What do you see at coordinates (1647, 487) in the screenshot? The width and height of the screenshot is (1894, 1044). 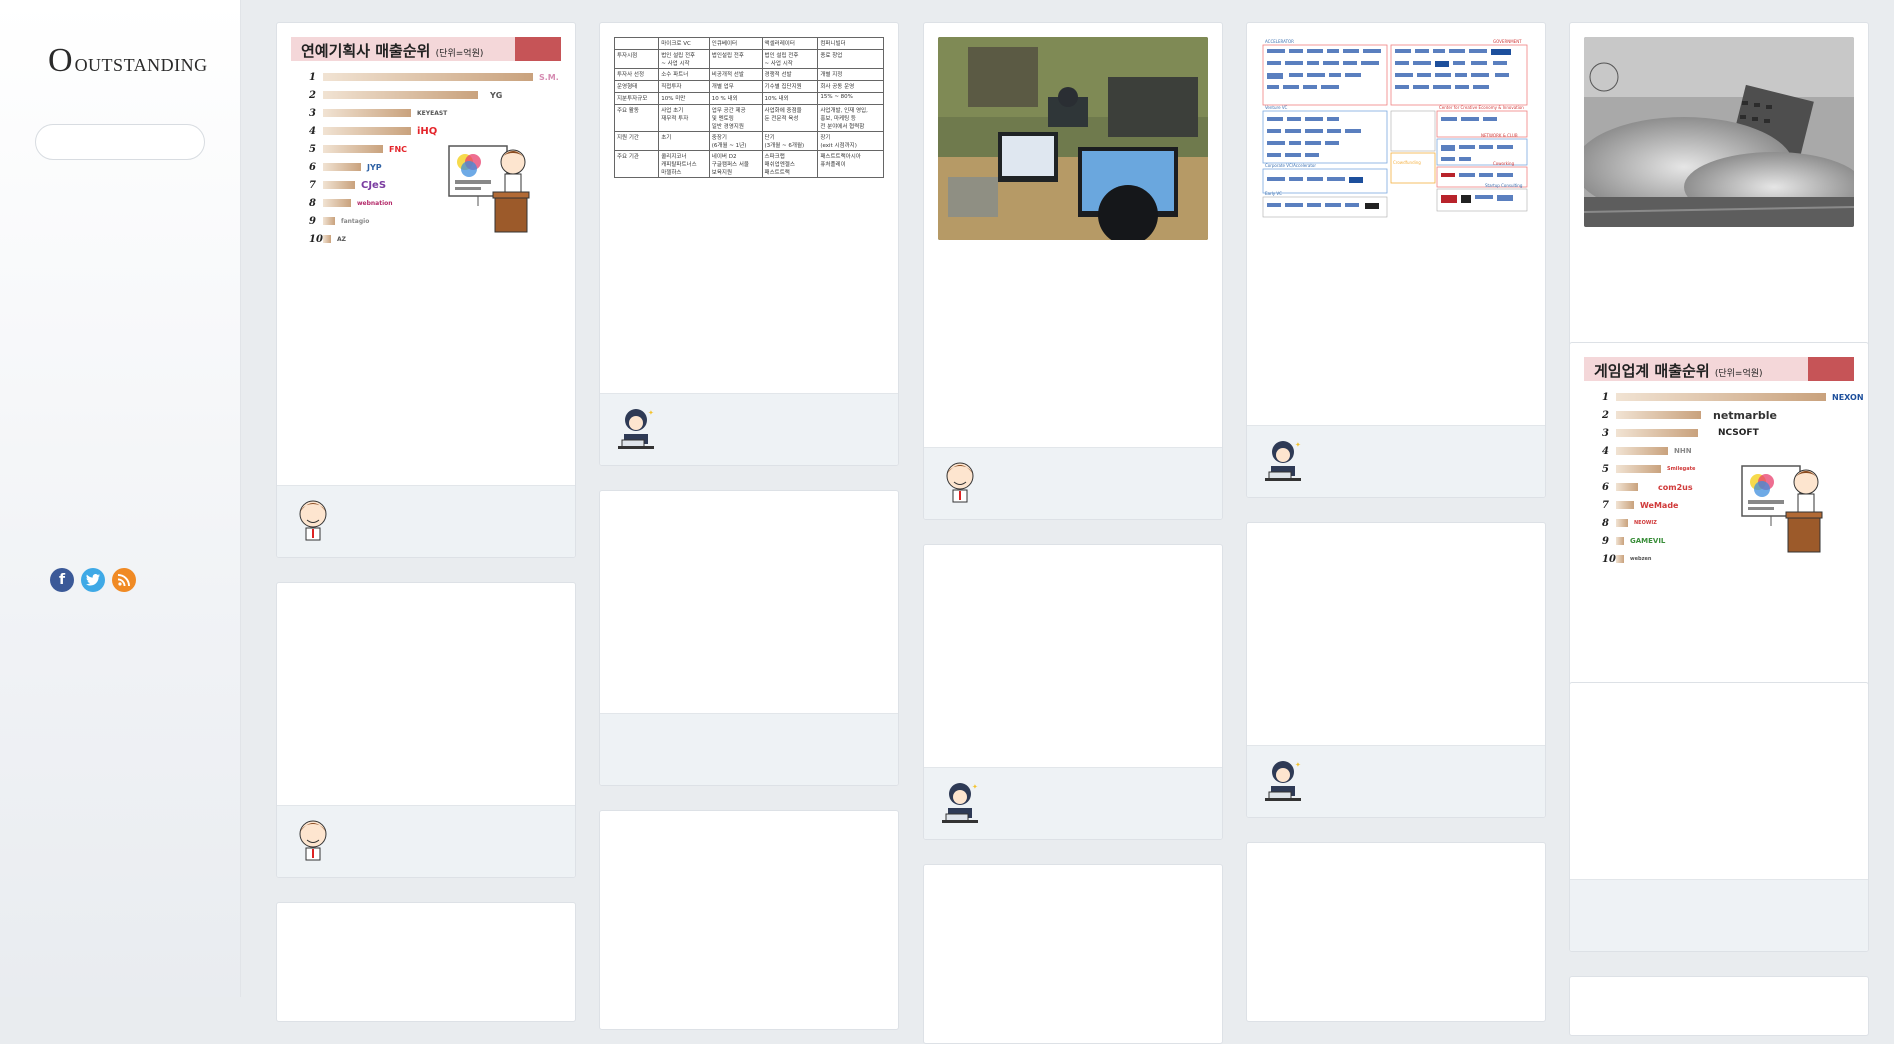 I see `rank-row: 6 com2us` at bounding box center [1647, 487].